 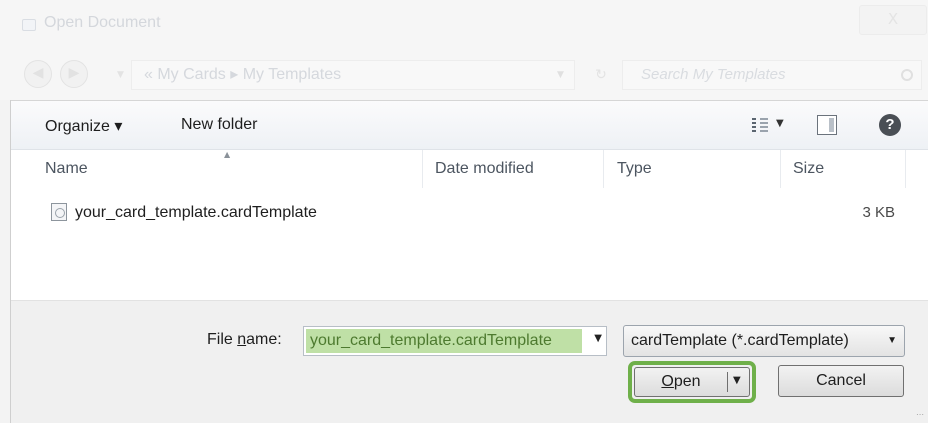 I want to click on column-header-size: Size, so click(x=808, y=169).